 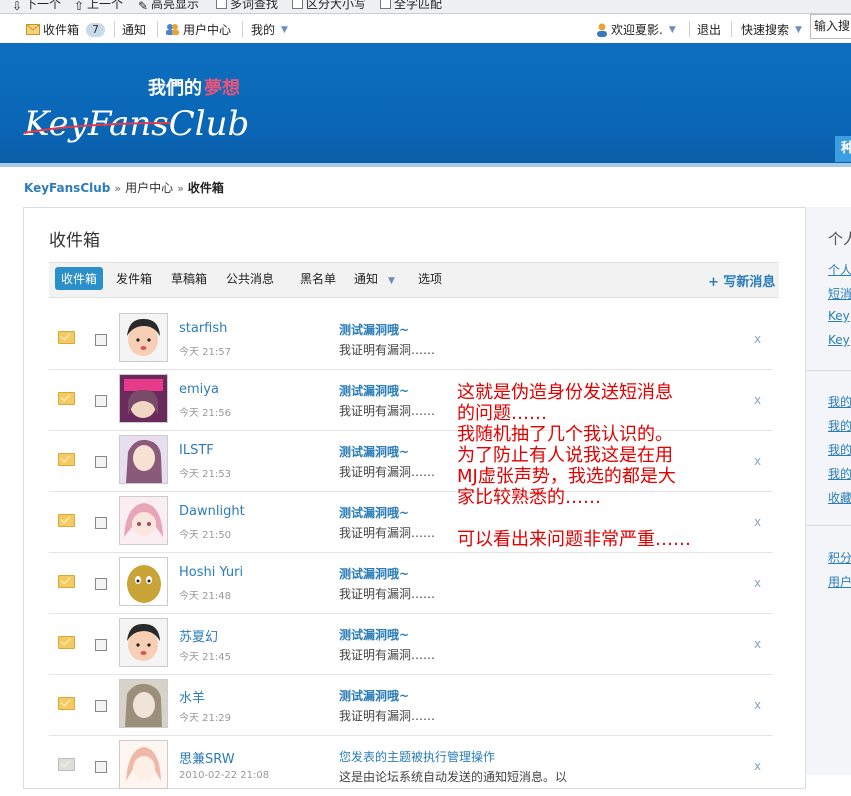 What do you see at coordinates (155, 118) in the screenshot?
I see `site-logo: 我們的 夢想 KeyFansClub` at bounding box center [155, 118].